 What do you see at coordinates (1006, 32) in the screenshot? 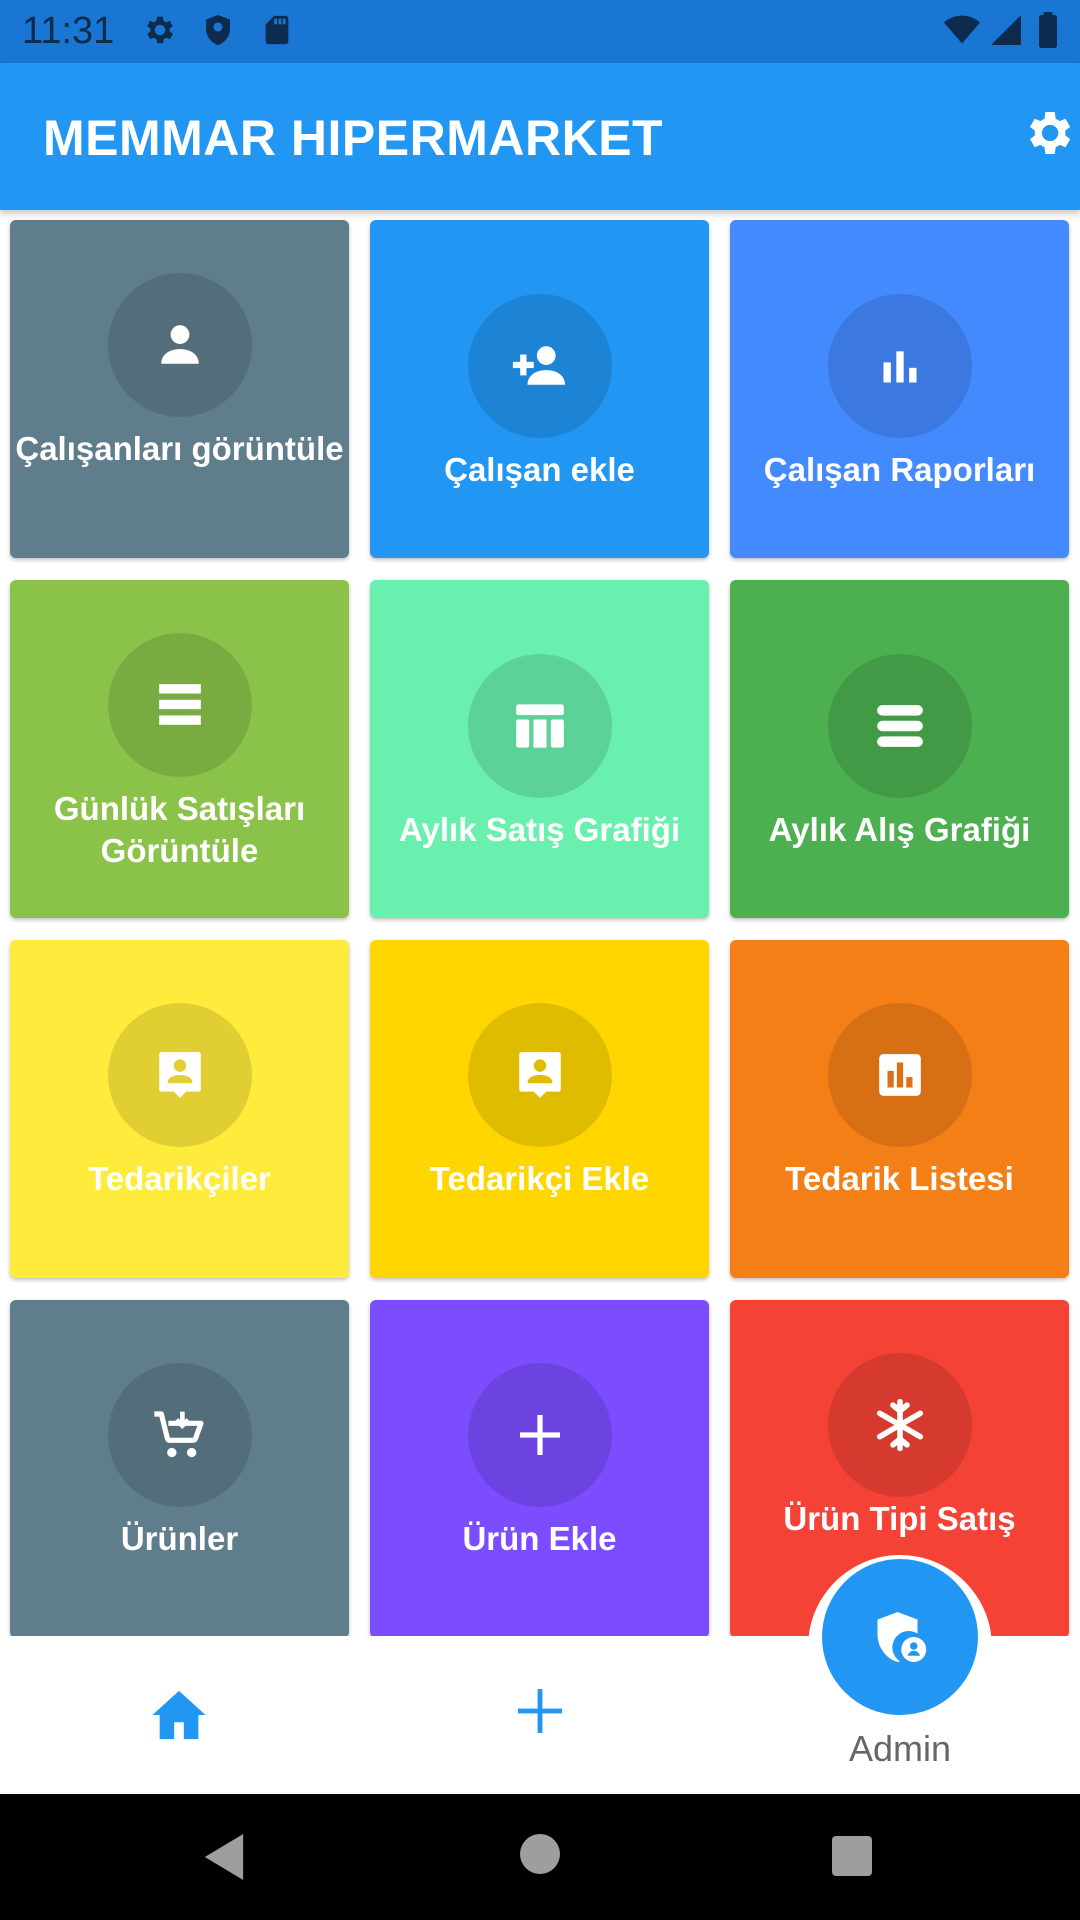
I see `signal-icon` at bounding box center [1006, 32].